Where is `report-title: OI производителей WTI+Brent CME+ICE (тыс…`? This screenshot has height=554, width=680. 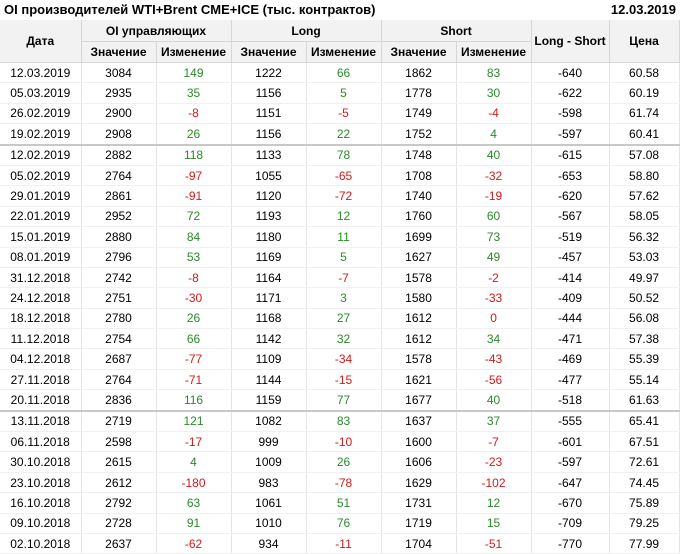
report-title: OI производителей WTI+Brent CME+ICE (тыс… is located at coordinates (190, 9).